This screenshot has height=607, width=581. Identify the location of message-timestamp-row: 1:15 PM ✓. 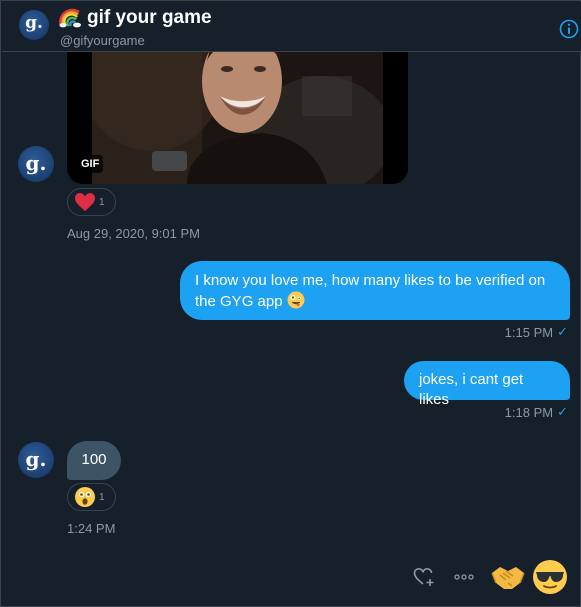
(536, 332).